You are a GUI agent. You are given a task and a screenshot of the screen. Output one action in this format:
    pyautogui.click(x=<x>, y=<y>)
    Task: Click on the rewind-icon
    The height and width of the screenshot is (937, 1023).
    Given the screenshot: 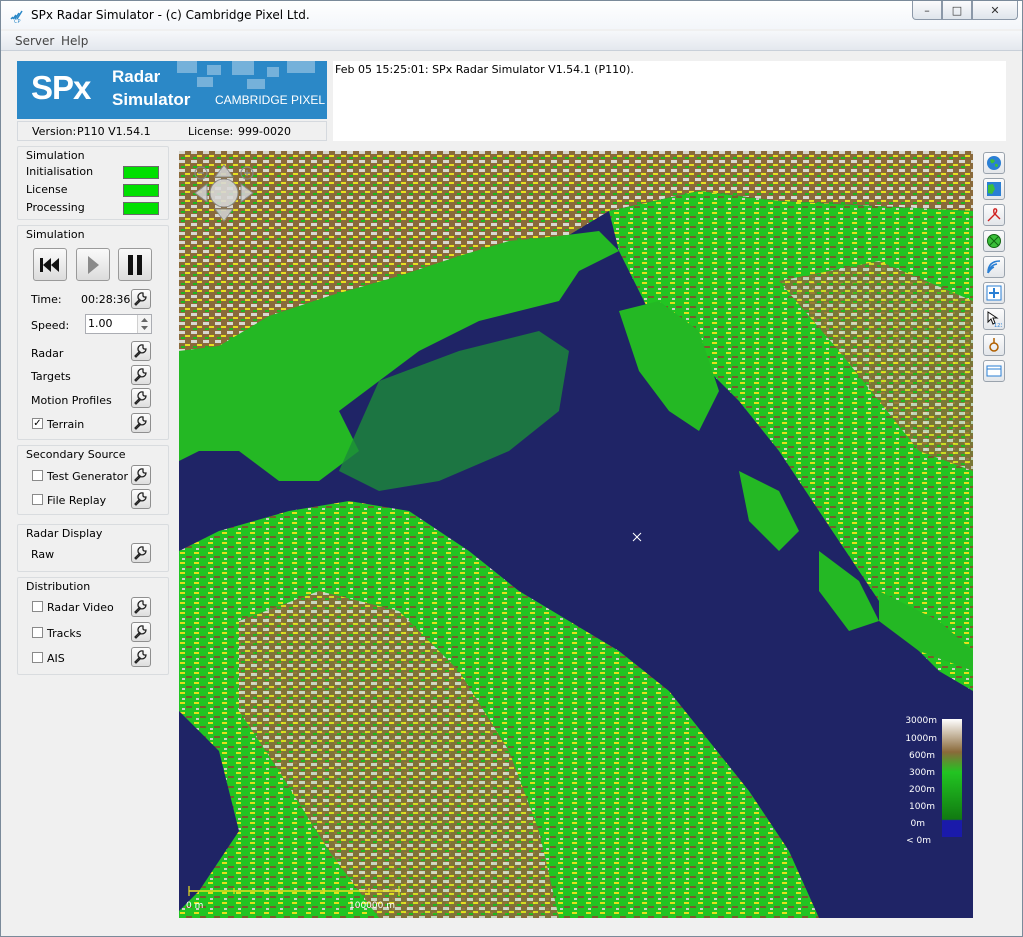 What is the action you would take?
    pyautogui.click(x=49, y=264)
    